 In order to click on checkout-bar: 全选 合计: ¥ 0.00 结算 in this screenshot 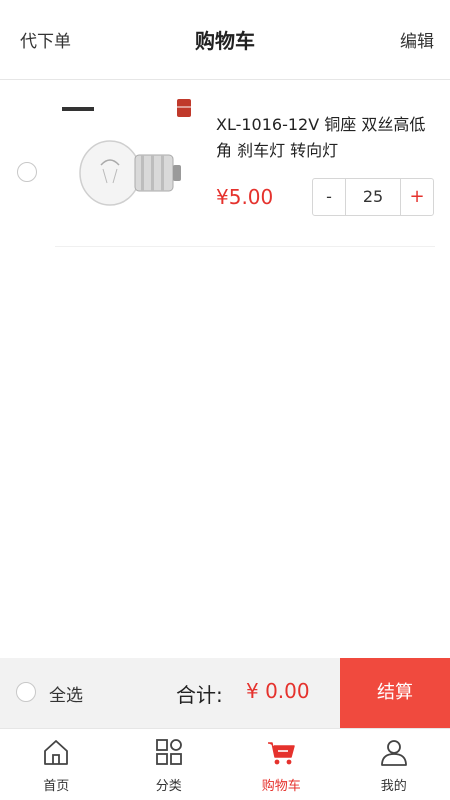, I will do `click(225, 693)`.